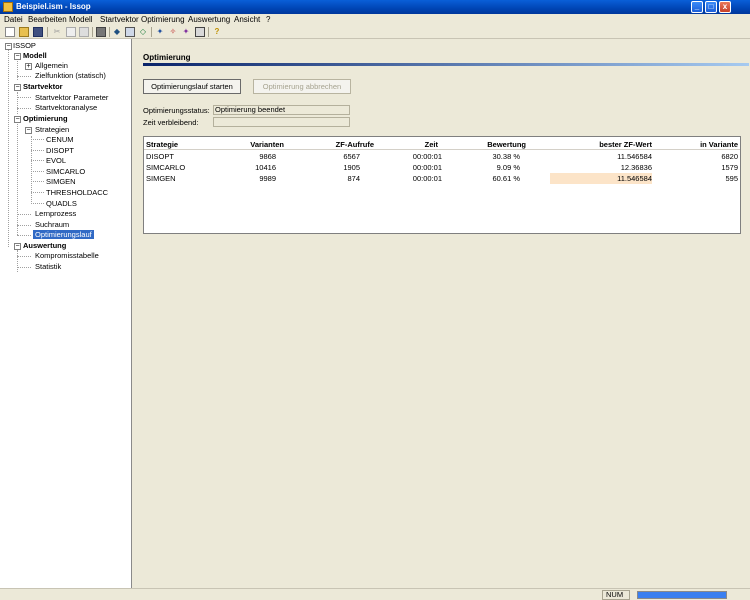  What do you see at coordinates (24, 32) in the screenshot?
I see `open-folder-icon` at bounding box center [24, 32].